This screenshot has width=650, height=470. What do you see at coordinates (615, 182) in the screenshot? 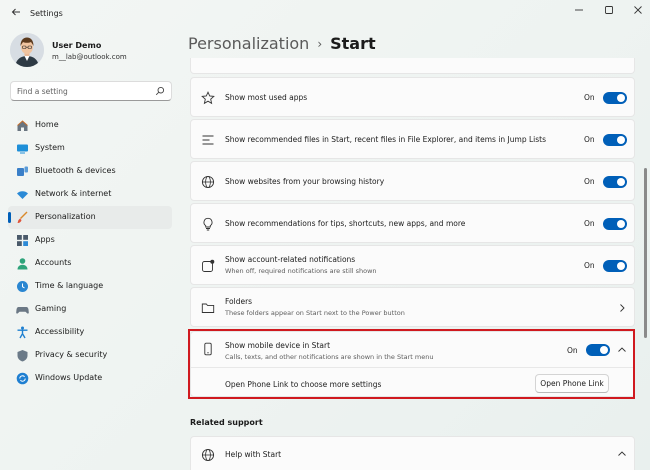
I see `websites-toggle` at bounding box center [615, 182].